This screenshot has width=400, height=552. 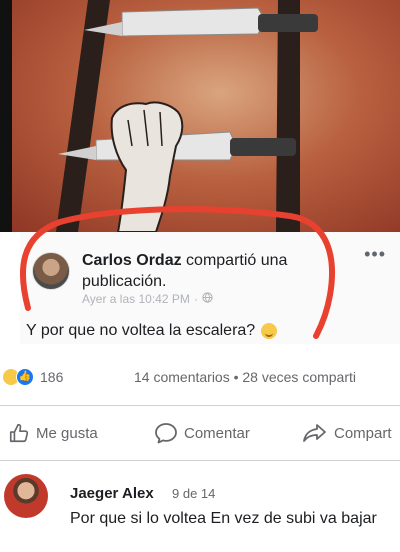 I want to click on comment-label: Comentar, so click(x=217, y=433).